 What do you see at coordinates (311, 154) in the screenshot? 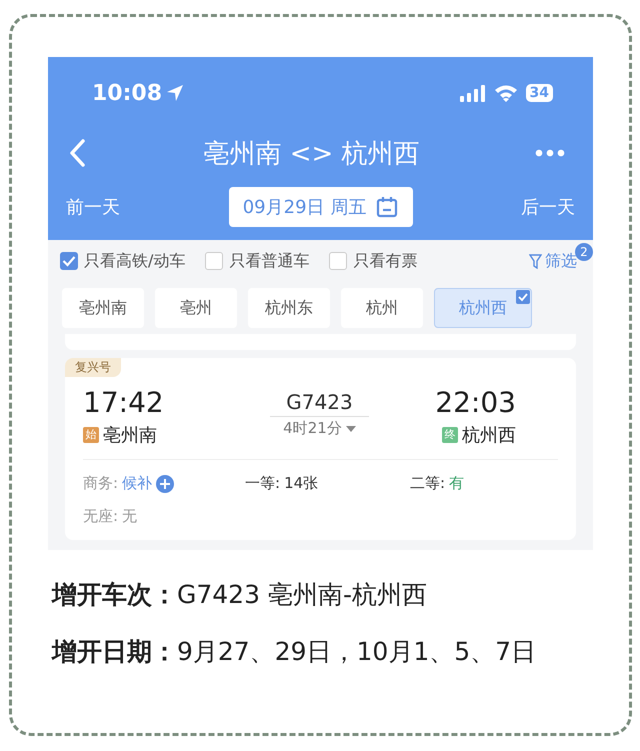
I see `route-title: 亳州南 <> 杭州西` at bounding box center [311, 154].